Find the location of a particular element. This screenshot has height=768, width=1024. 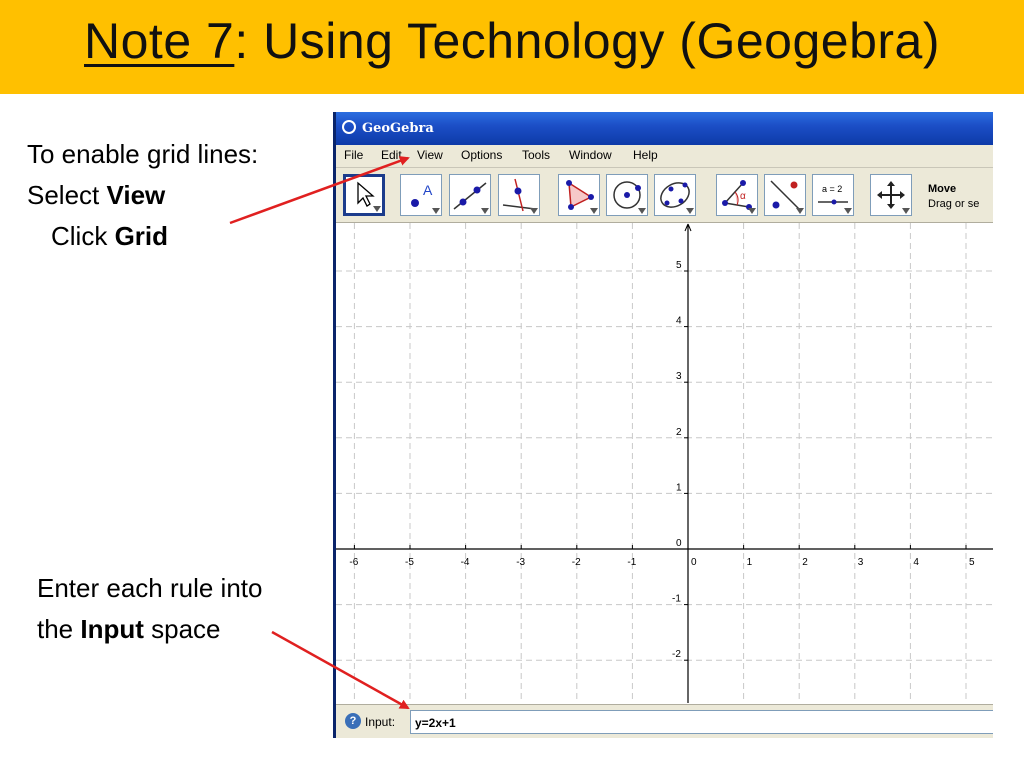

tool-new-point: A is located at coordinates (421, 195).